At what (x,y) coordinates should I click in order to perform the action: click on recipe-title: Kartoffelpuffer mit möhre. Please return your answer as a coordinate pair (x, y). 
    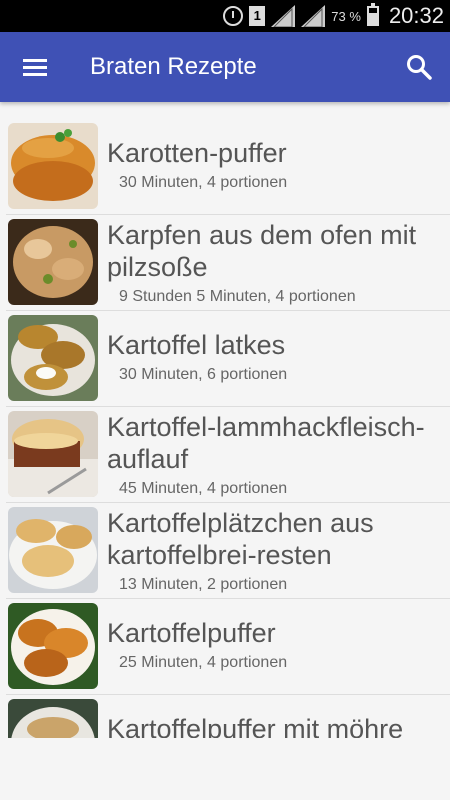
    Looking at the image, I should click on (255, 726).